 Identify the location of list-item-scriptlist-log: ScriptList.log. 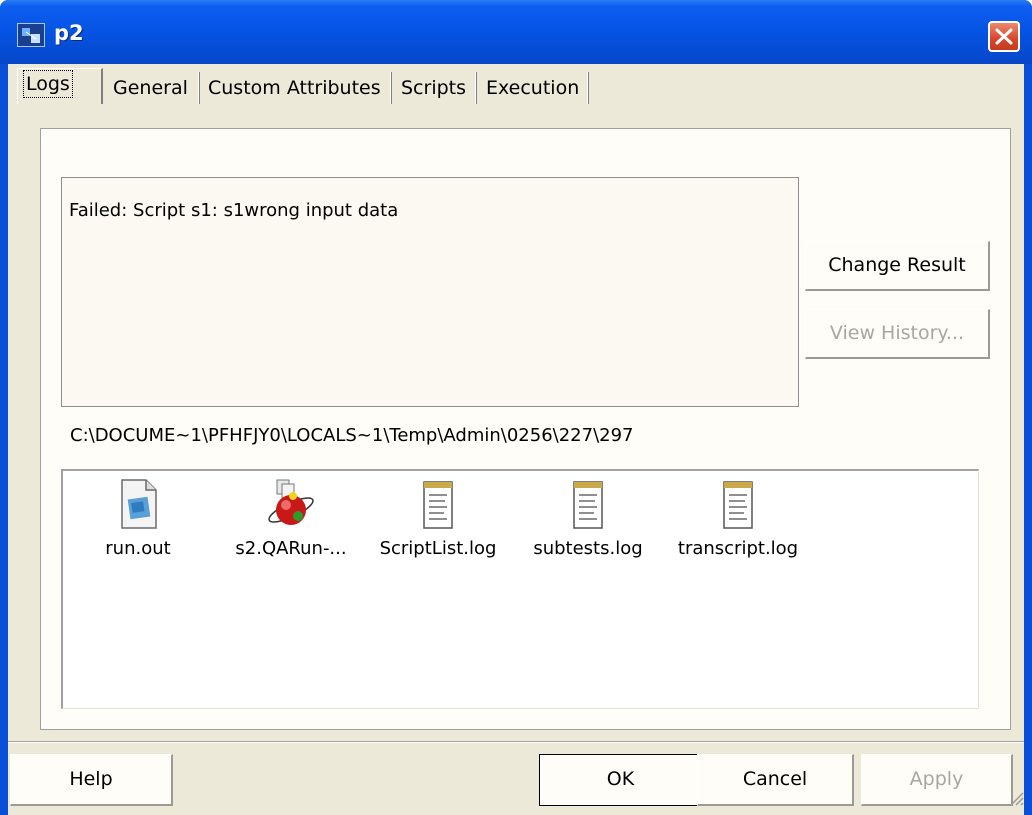
(438, 518).